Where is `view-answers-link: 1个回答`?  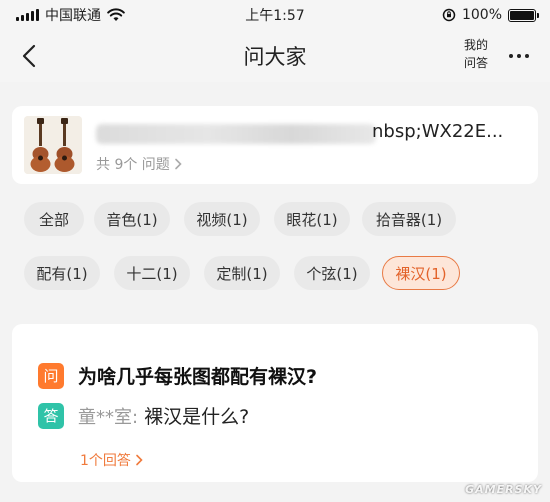 view-answers-link: 1个回答 is located at coordinates (111, 460).